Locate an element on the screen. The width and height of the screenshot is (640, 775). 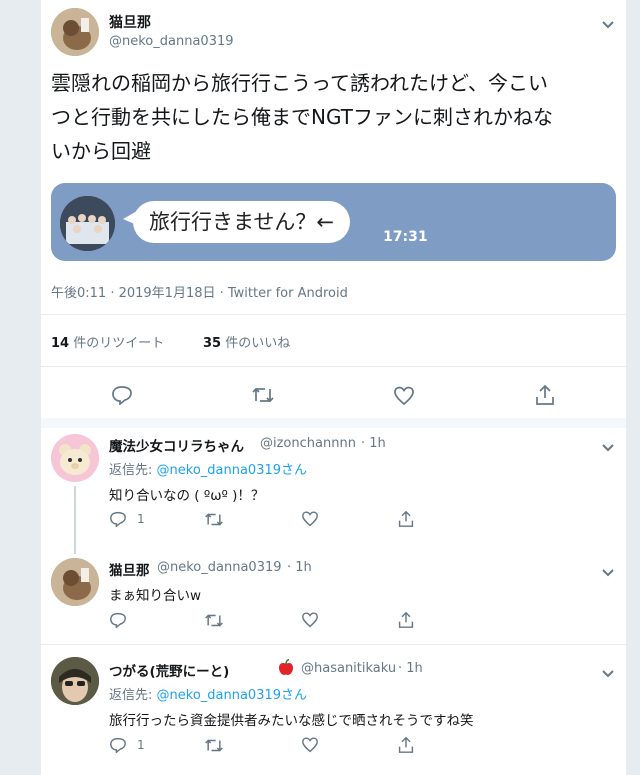
apple-emoji-icon is located at coordinates (286, 669).